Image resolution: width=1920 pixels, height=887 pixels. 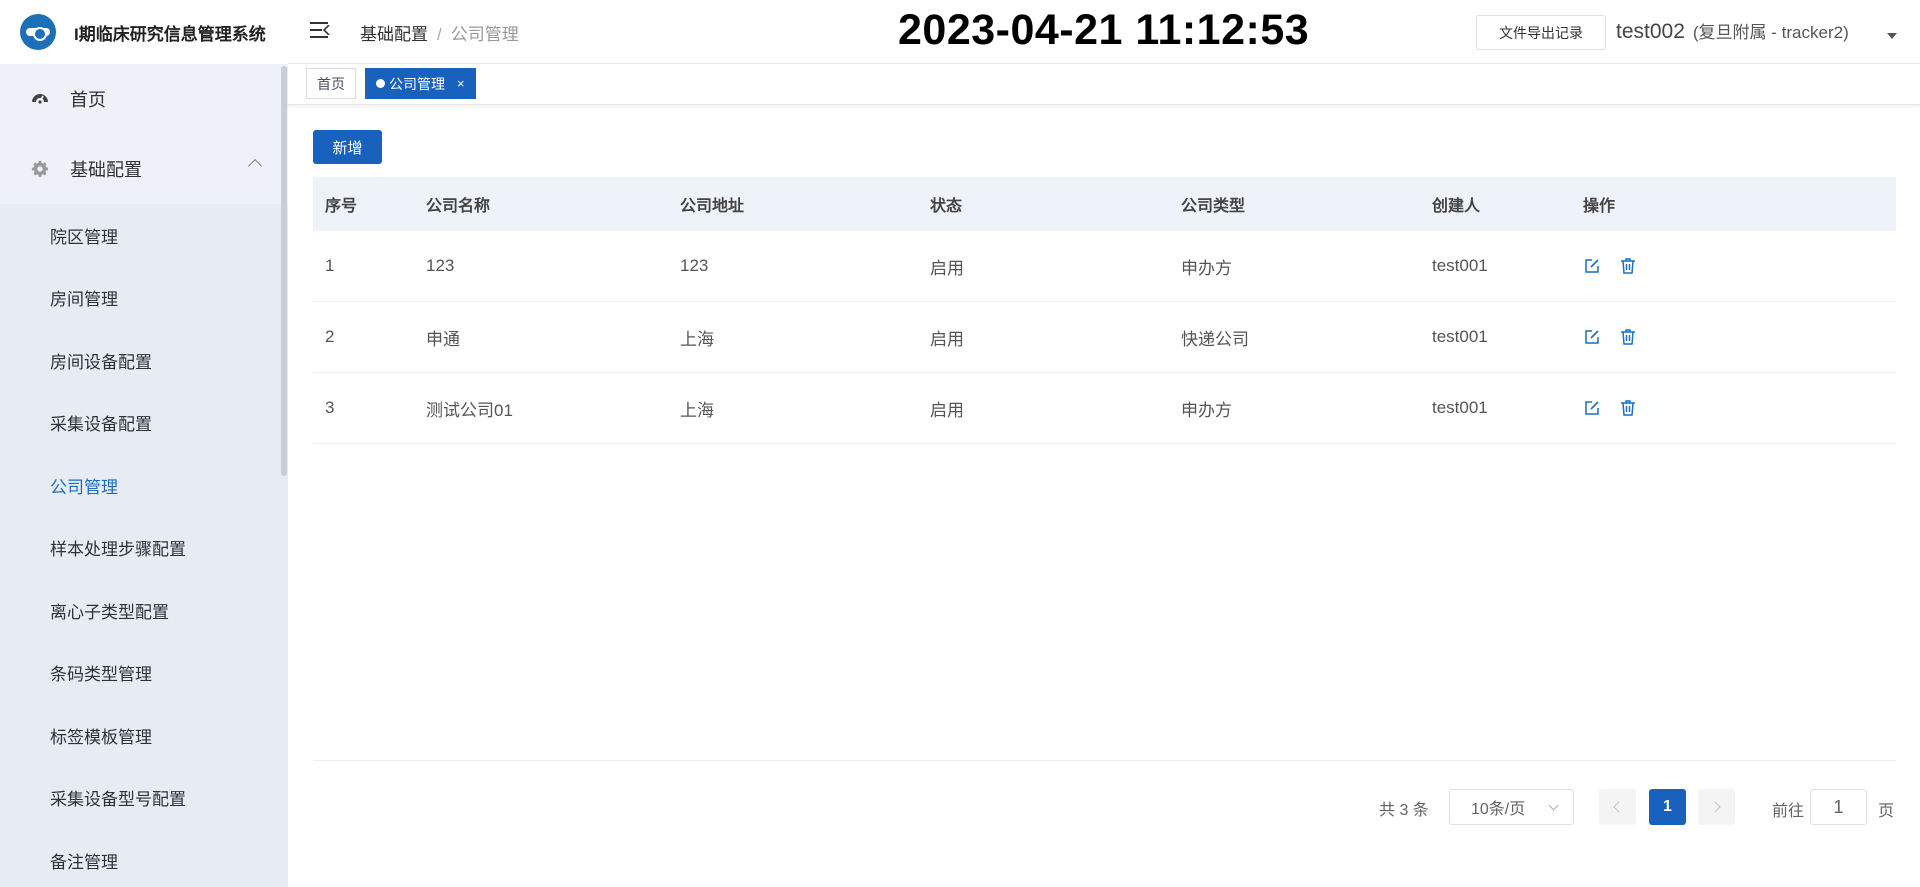 What do you see at coordinates (40, 99) in the screenshot?
I see `dashboard-icon` at bounding box center [40, 99].